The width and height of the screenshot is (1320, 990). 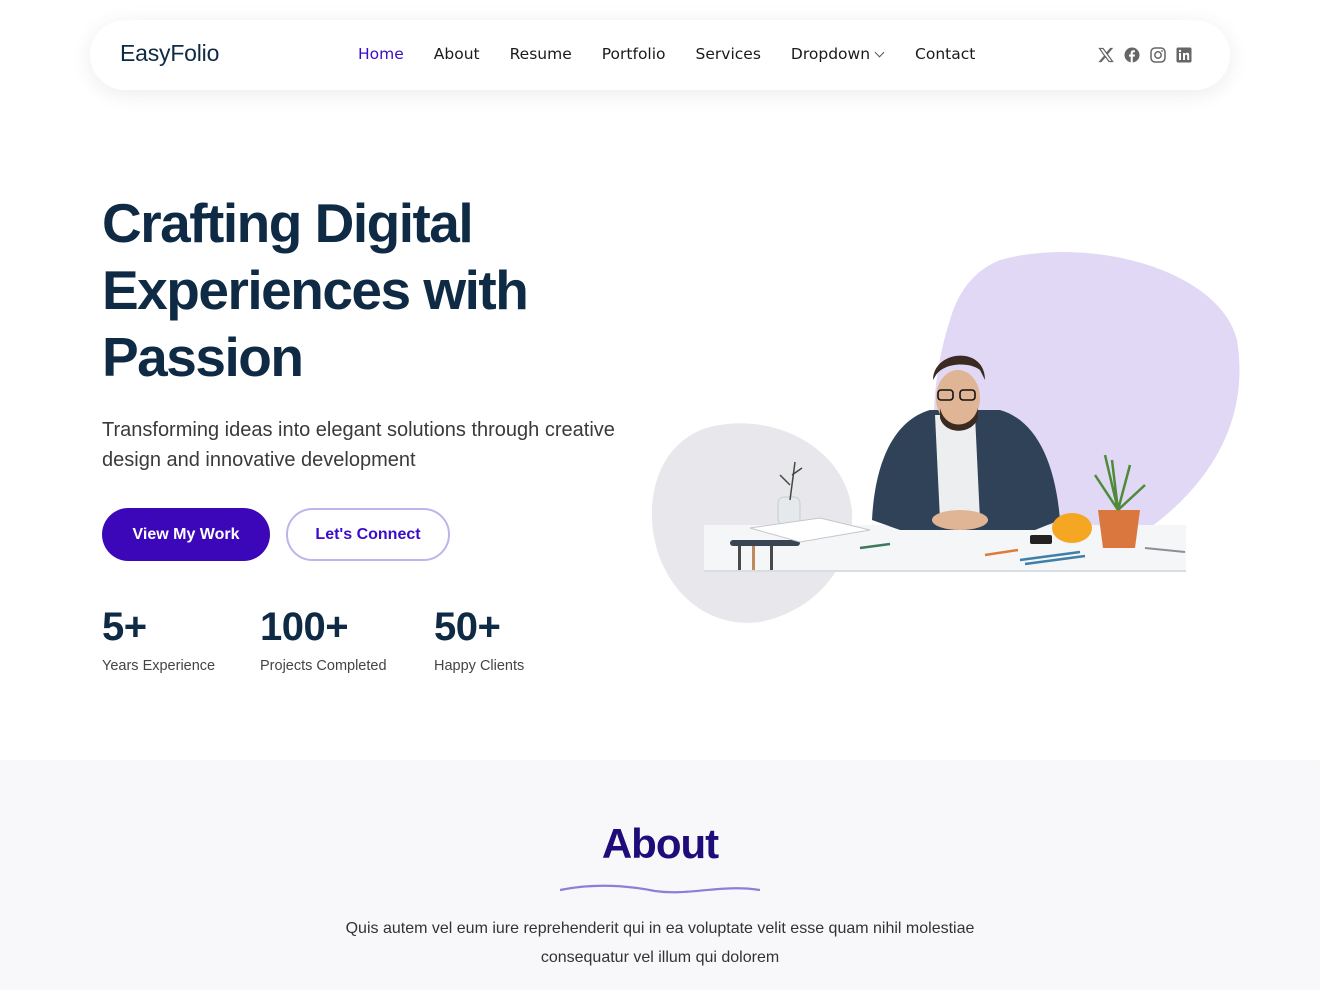 I want to click on hero-title-line: Experiences with, so click(x=315, y=290).